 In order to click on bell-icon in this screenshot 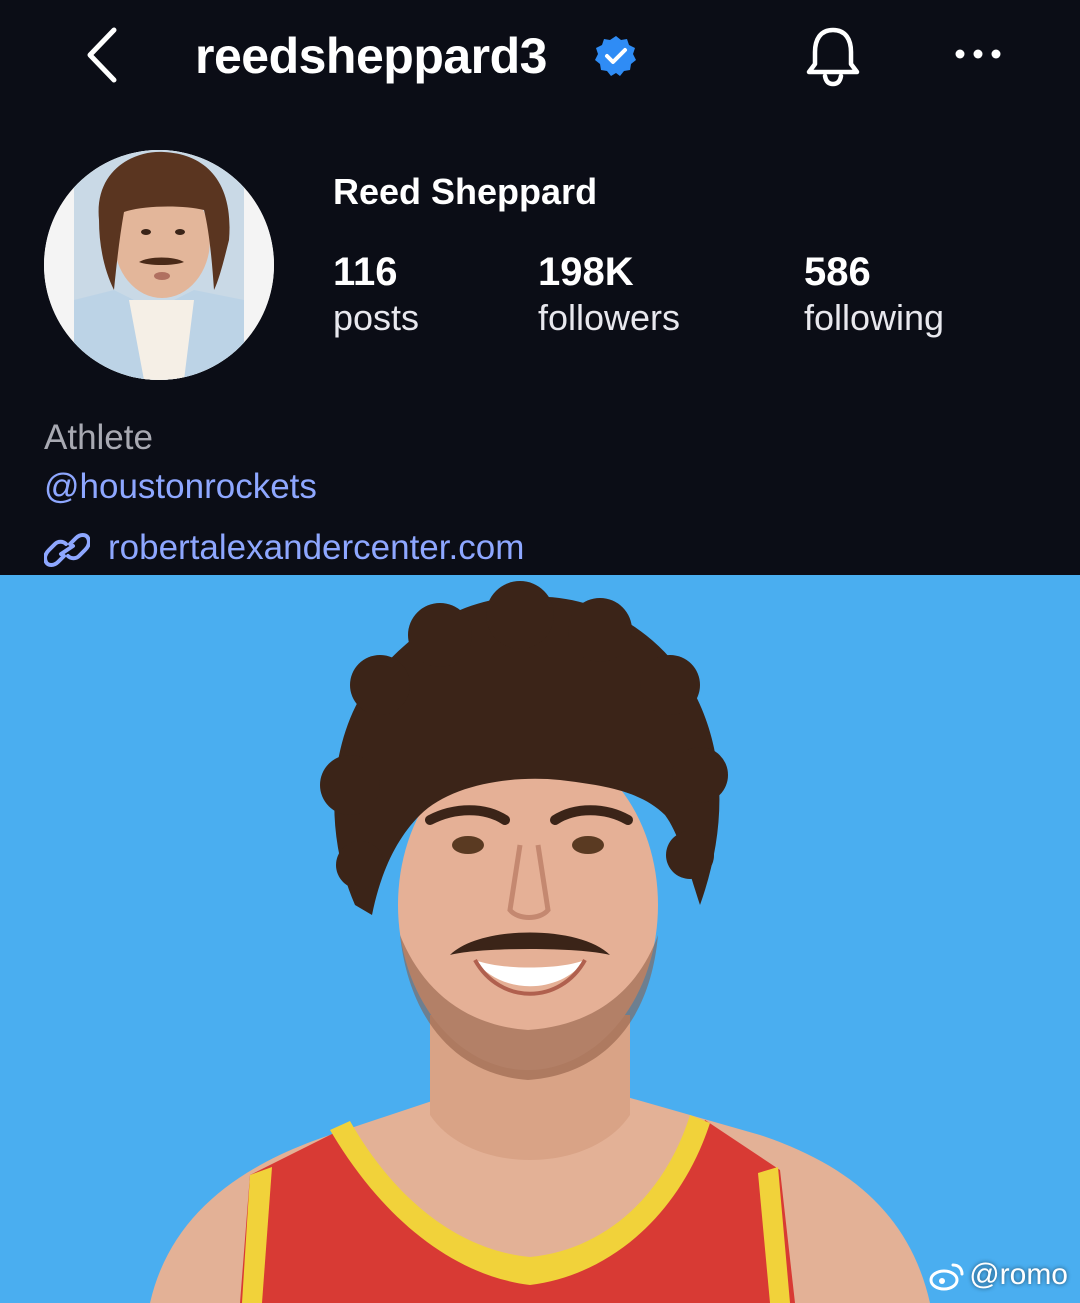, I will do `click(833, 57)`.